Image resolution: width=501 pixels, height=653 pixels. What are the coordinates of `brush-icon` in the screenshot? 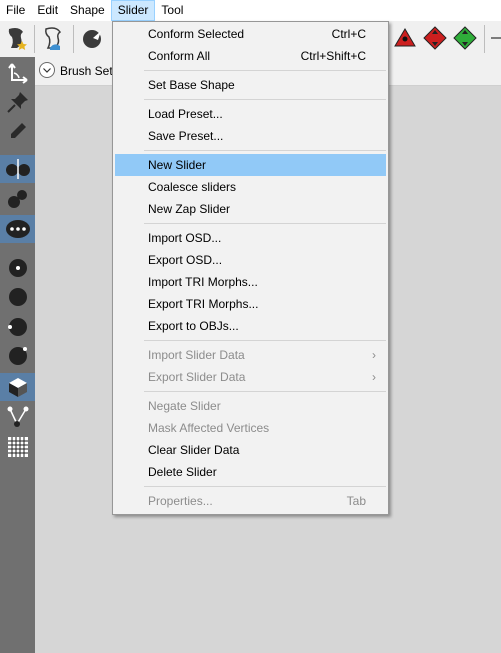 It's located at (93, 38).